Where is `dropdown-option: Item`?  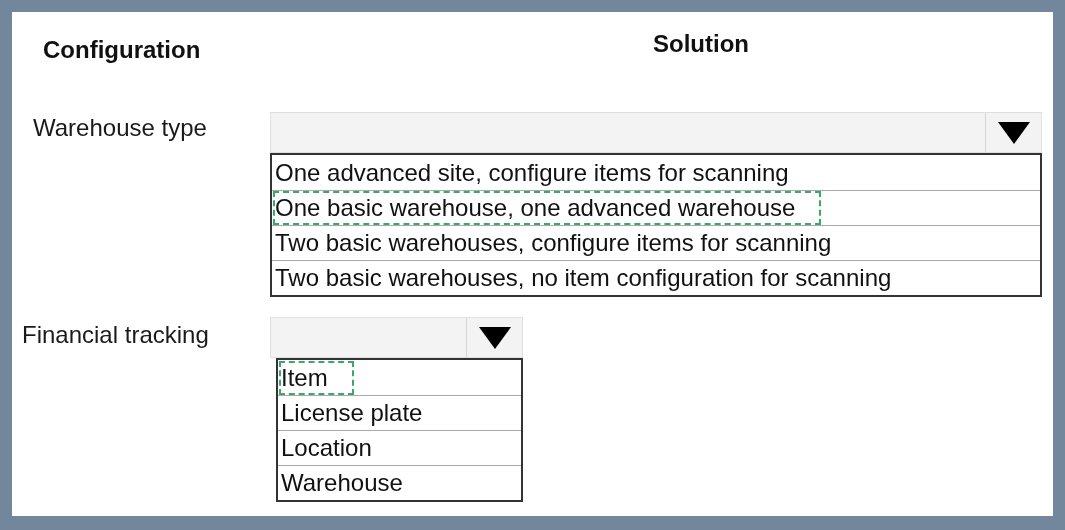 dropdown-option: Item is located at coordinates (399, 377).